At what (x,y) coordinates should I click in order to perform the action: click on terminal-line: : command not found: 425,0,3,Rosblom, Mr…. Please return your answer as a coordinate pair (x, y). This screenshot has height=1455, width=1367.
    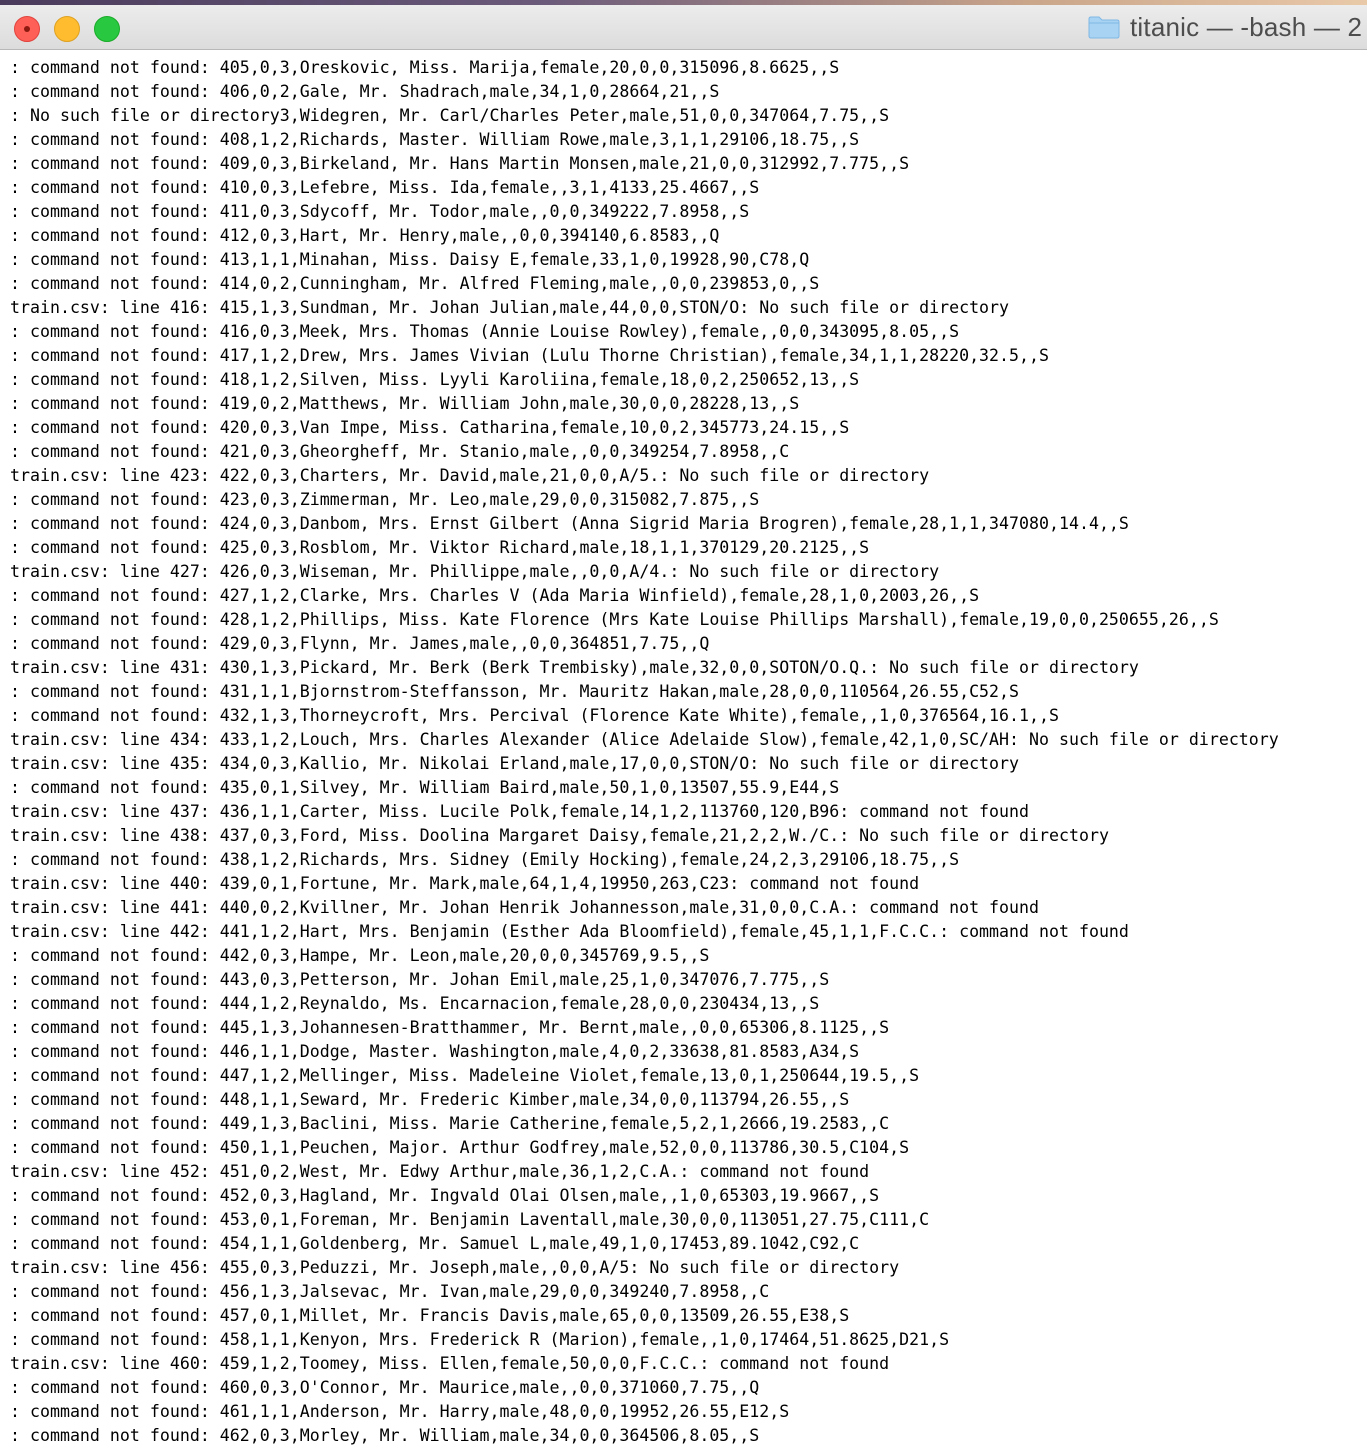
    Looking at the image, I should click on (440, 547).